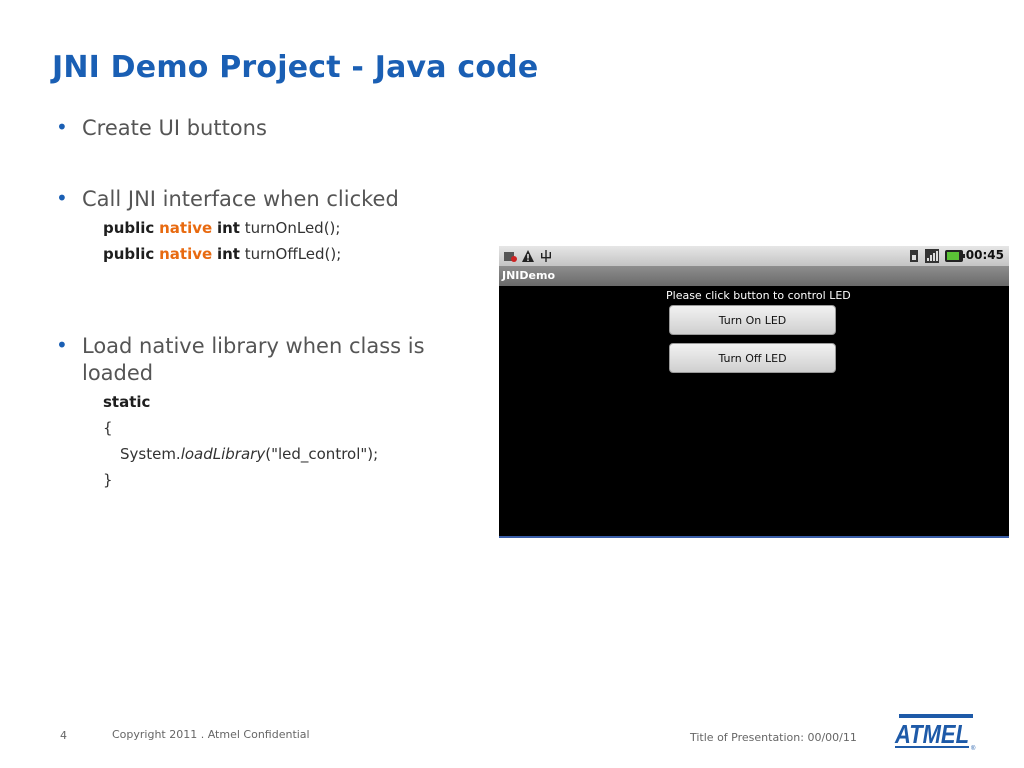 This screenshot has height=768, width=1024. I want to click on bullet-create-ui: • Create UI buttons, so click(161, 128).